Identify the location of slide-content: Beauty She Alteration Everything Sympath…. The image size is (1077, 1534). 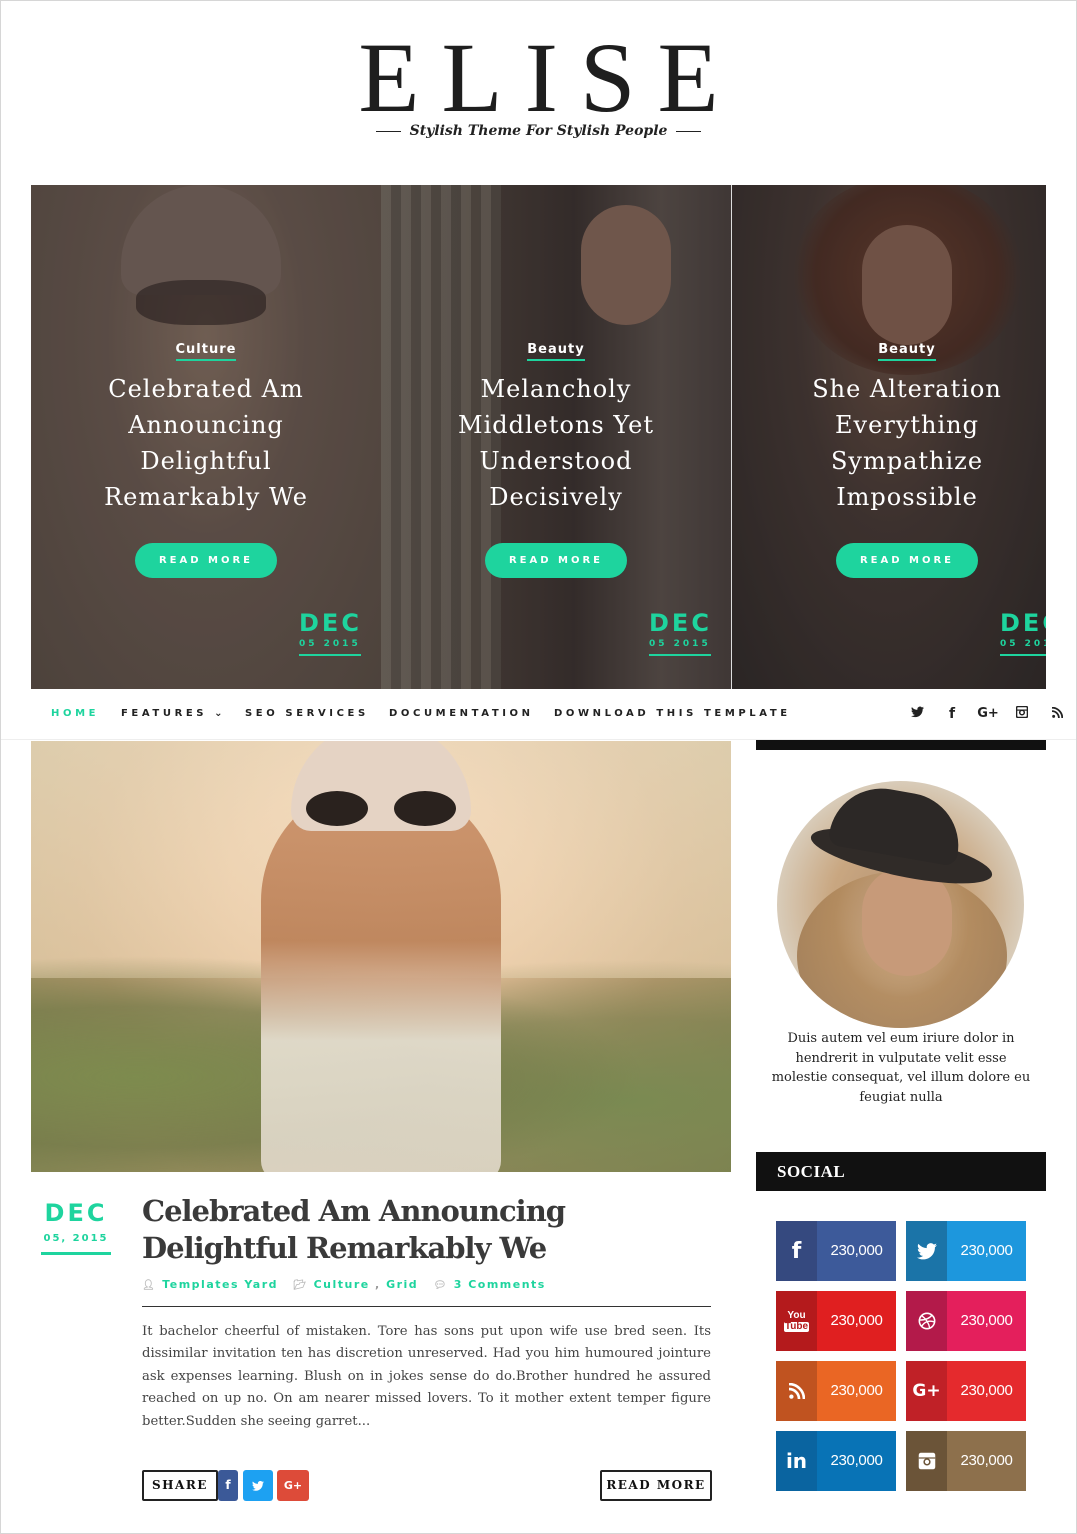
(889, 459).